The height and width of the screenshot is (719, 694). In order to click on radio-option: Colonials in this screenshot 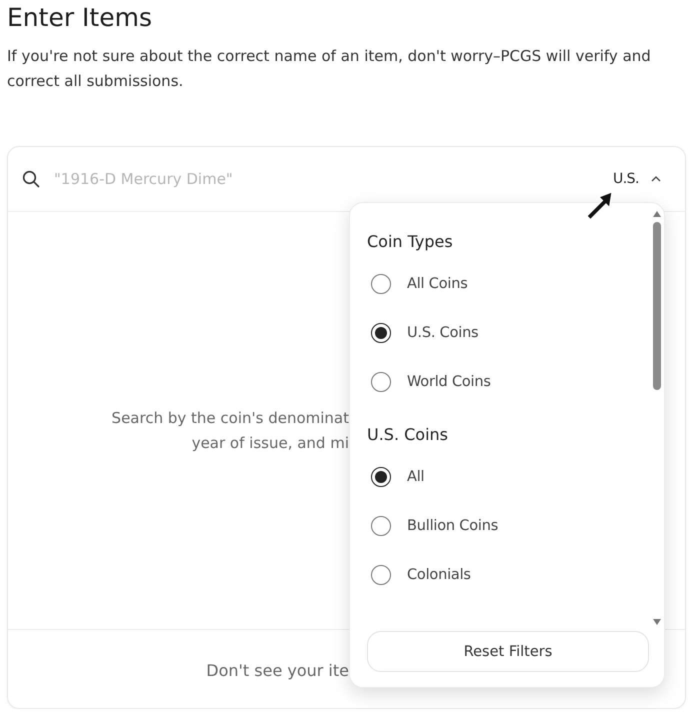, I will do `click(419, 574)`.